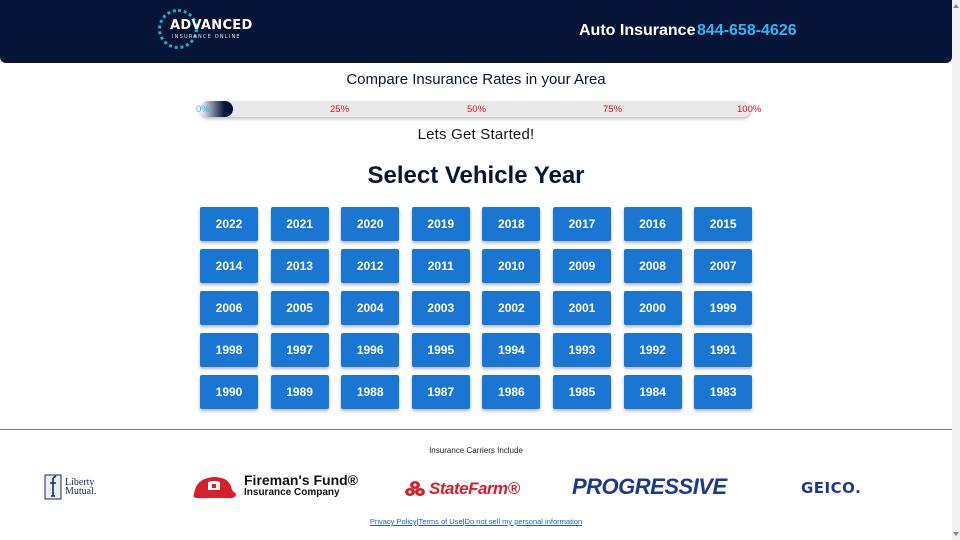 This screenshot has width=960, height=540. What do you see at coordinates (211, 25) in the screenshot?
I see `logo-main-text: ADVANCED` at bounding box center [211, 25].